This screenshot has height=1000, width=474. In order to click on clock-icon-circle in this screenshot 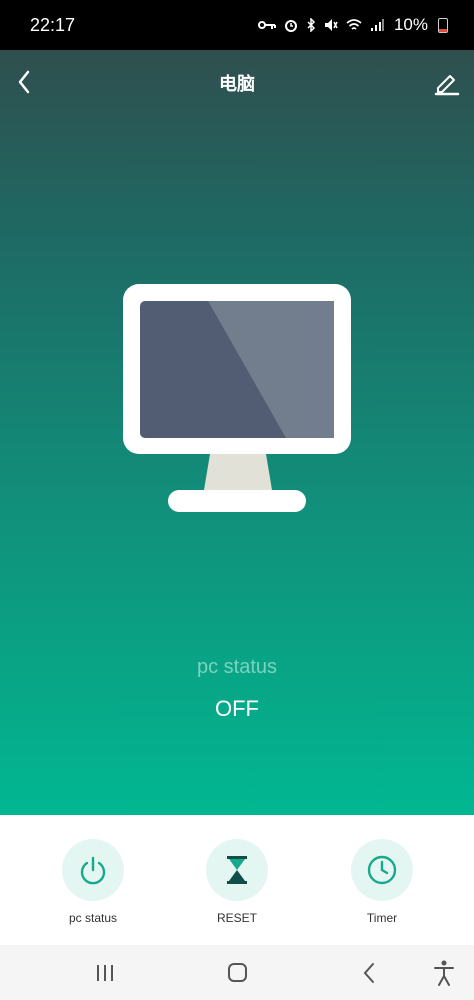, I will do `click(382, 870)`.